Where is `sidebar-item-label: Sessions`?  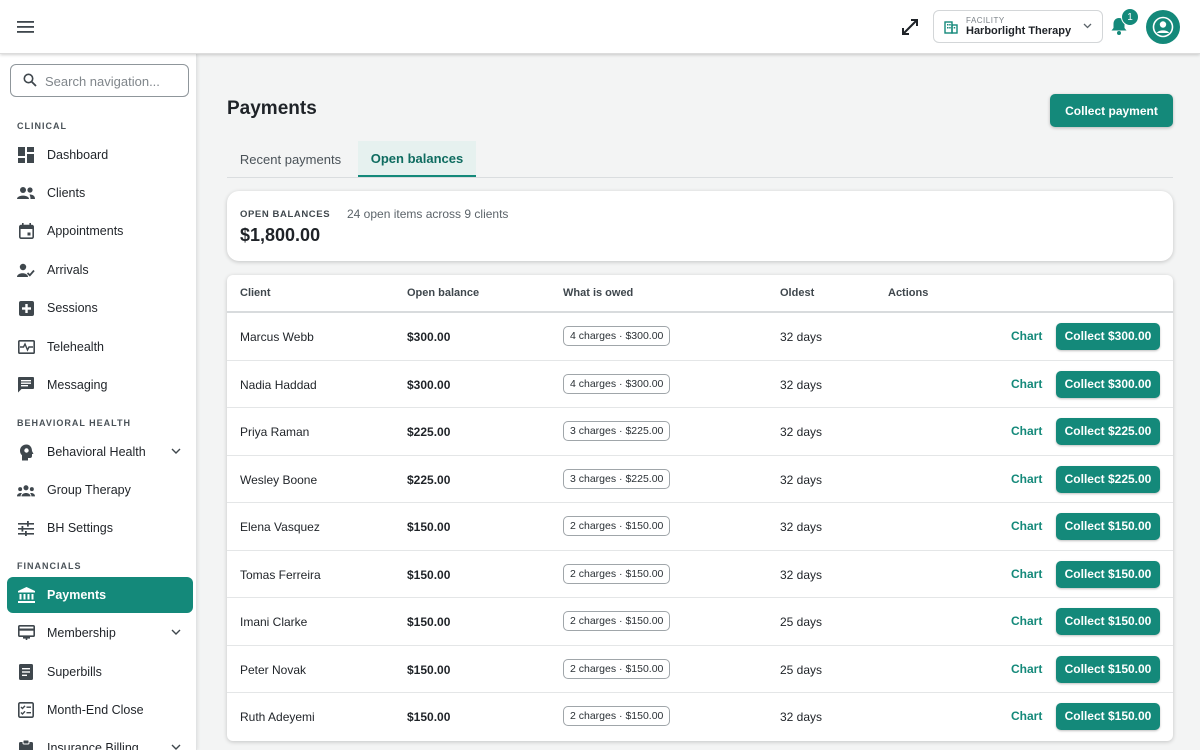 sidebar-item-label: Sessions is located at coordinates (72, 308).